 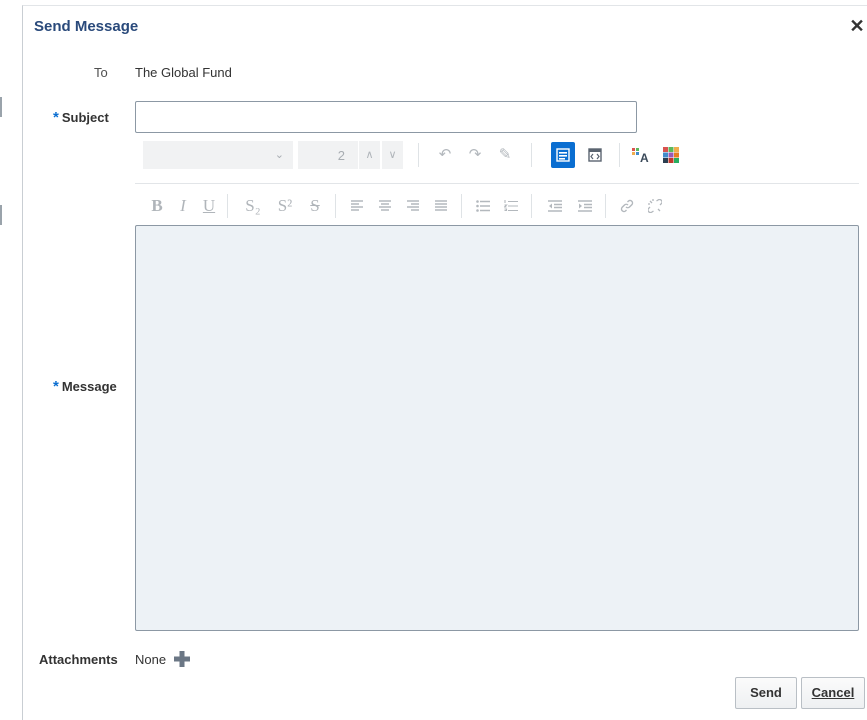 What do you see at coordinates (101, 72) in the screenshot?
I see `to-label: To` at bounding box center [101, 72].